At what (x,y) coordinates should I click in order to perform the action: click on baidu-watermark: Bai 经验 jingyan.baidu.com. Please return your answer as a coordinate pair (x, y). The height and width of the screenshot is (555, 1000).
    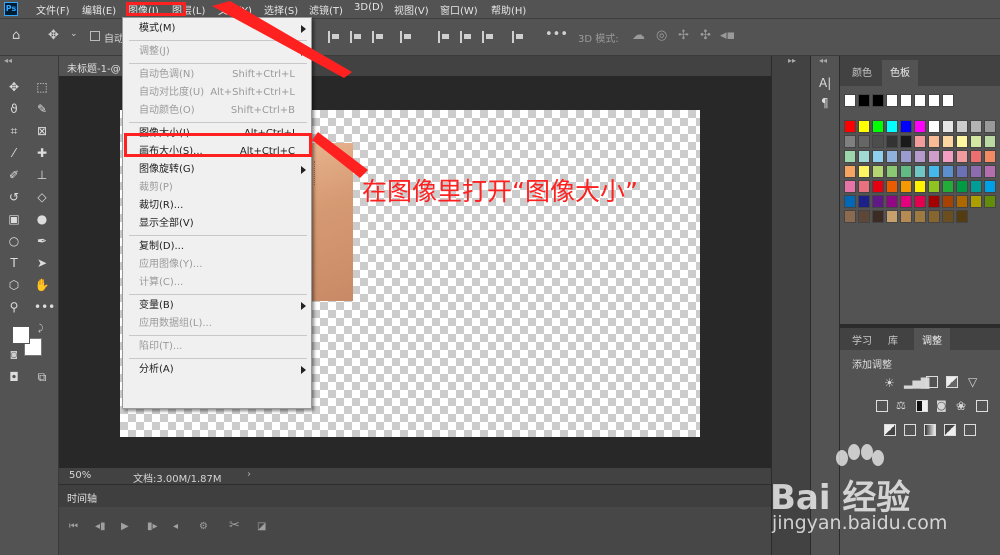
    Looking at the image, I should click on (885, 497).